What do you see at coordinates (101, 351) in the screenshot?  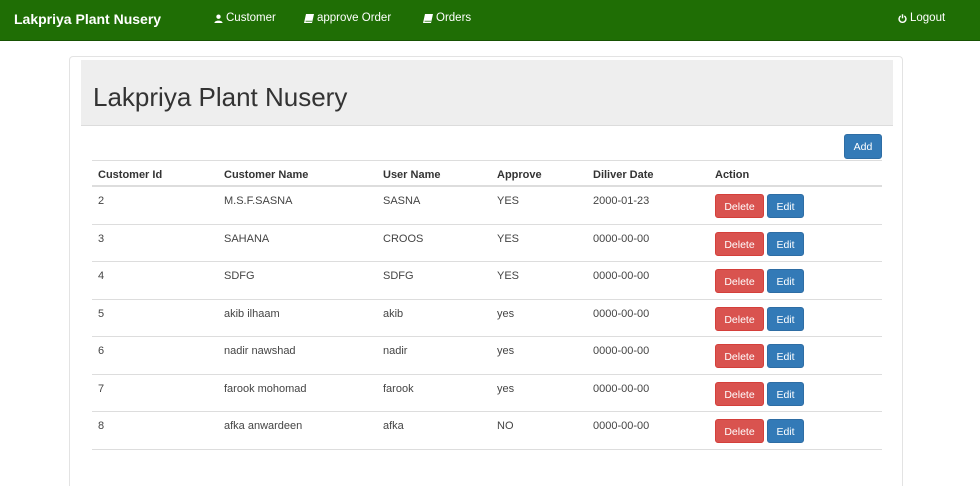 I see `cell-customer-id: 6` at bounding box center [101, 351].